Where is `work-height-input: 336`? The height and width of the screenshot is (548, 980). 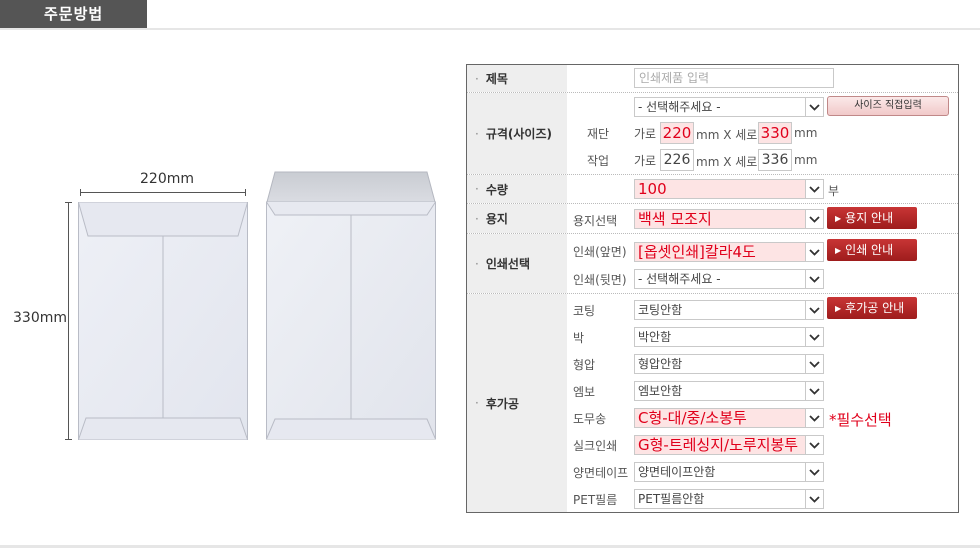 work-height-input: 336 is located at coordinates (775, 160).